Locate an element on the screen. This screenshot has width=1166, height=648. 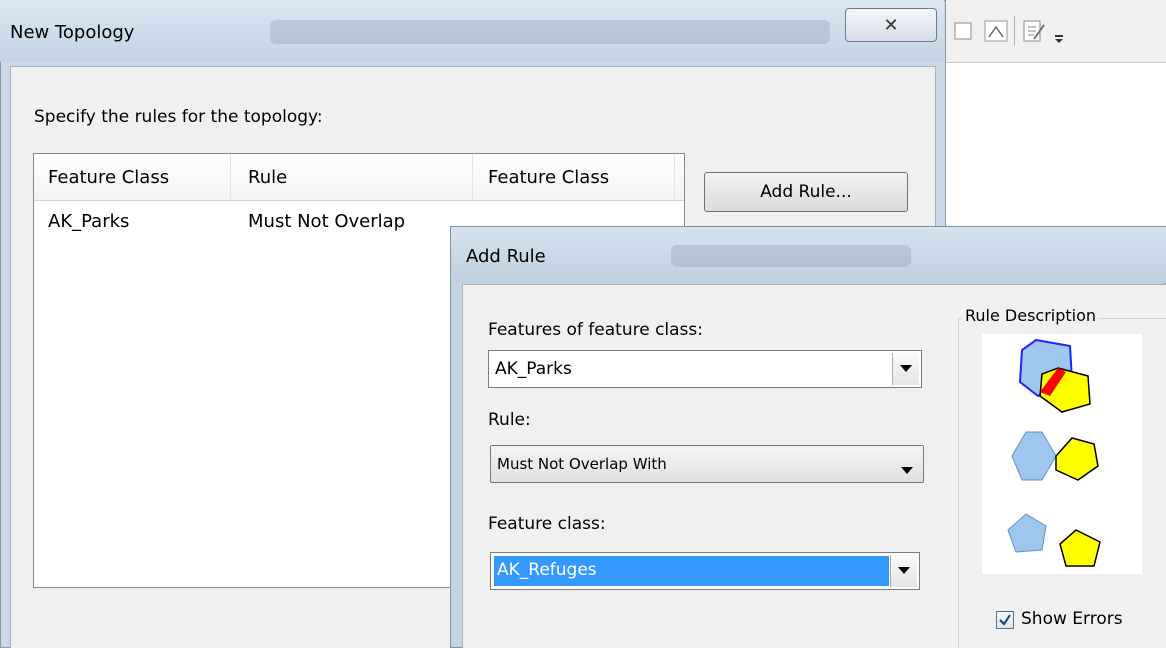
features-label: Features of feature class: is located at coordinates (595, 330).